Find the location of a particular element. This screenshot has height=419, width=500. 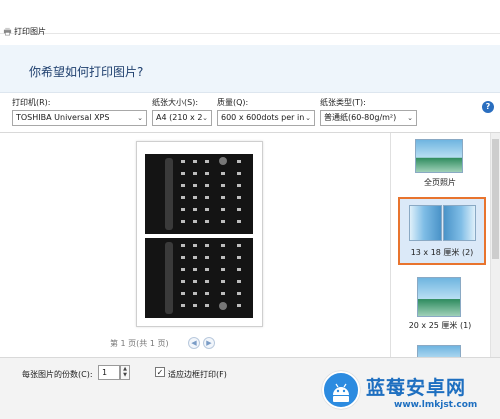

copies-label: 每张图片的份数(C): is located at coordinates (57, 374).